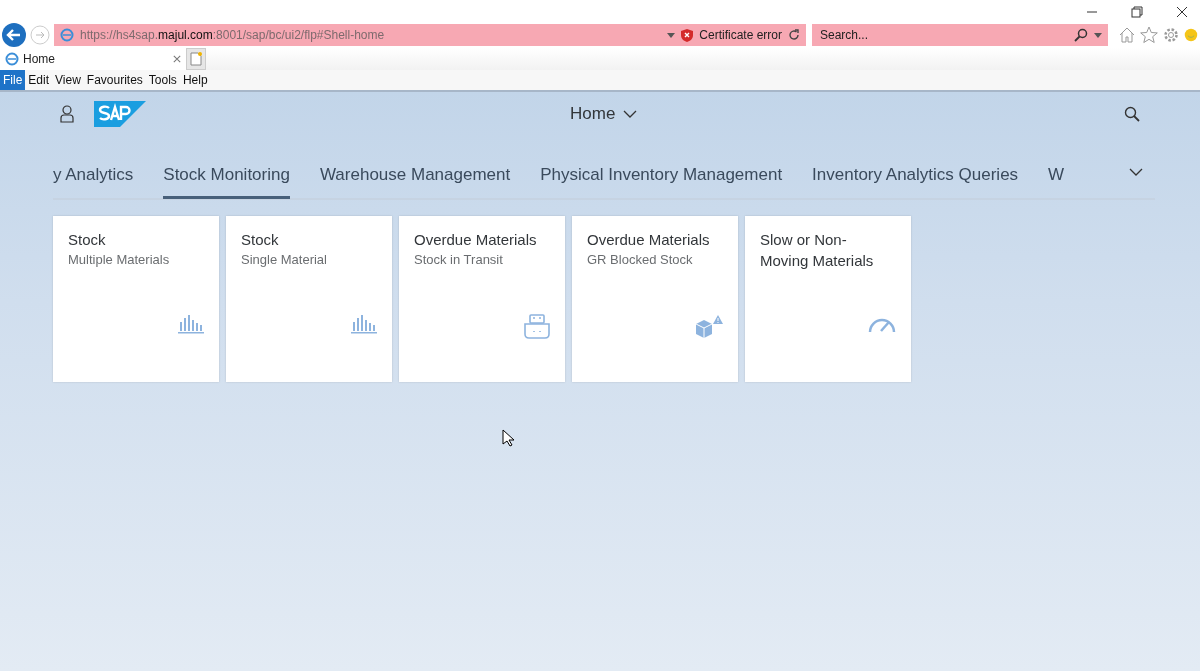  I want to click on app-tile: Stock Multiple Materials, so click(136, 299).